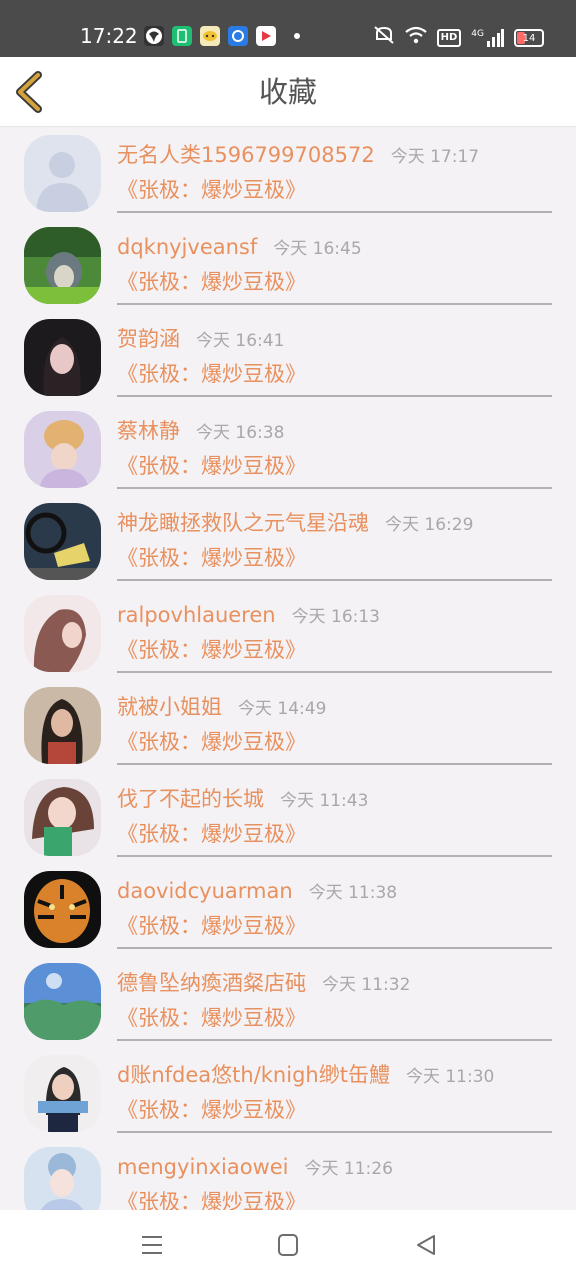 The height and width of the screenshot is (1280, 576). Describe the element at coordinates (435, 157) in the screenshot. I see `timestamp: 今天 17:17` at that location.